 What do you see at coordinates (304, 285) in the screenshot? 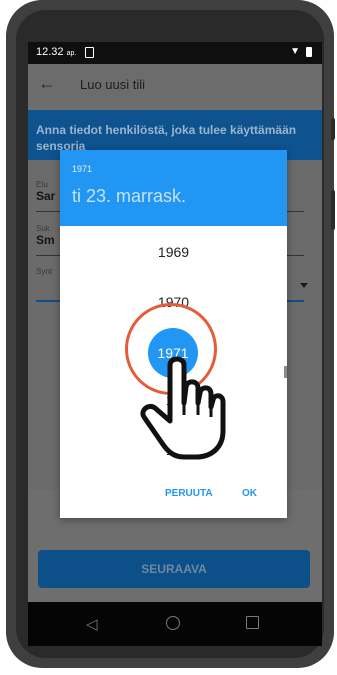
I see `chevron-down-icon` at bounding box center [304, 285].